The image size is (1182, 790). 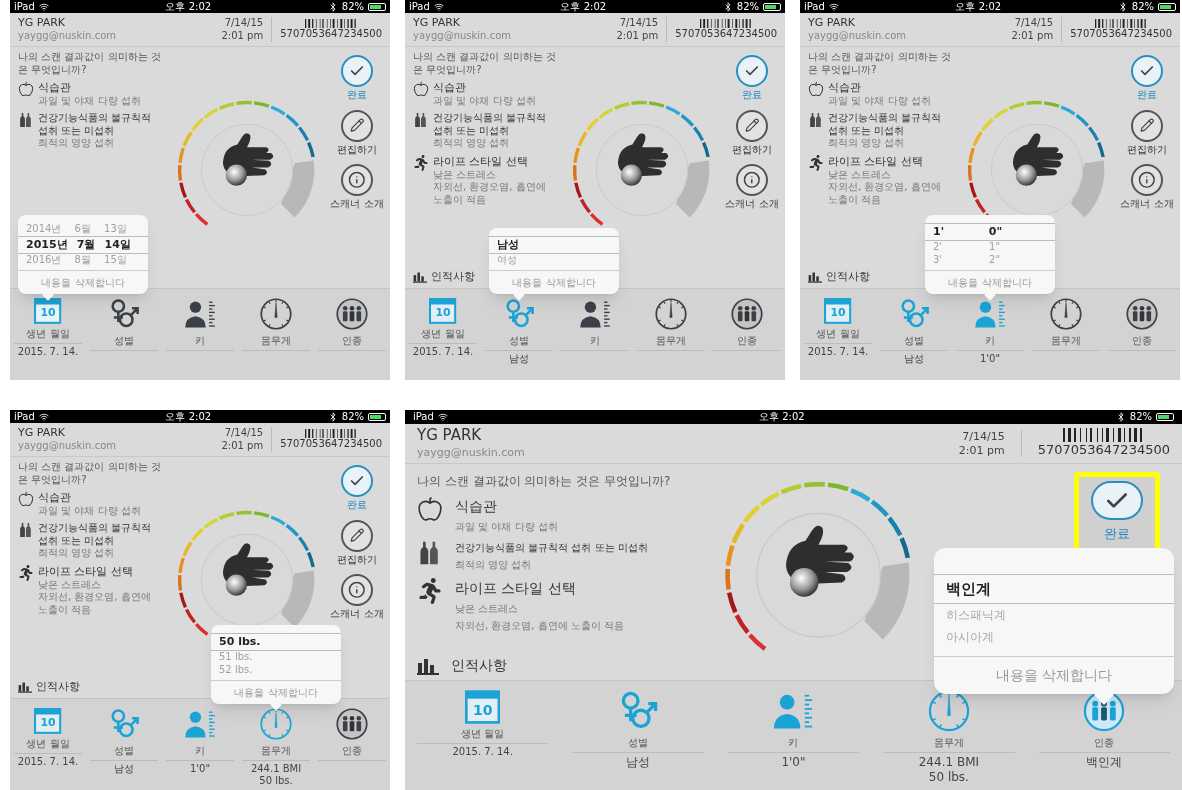 I want to click on picker-option: 3' 2", so click(x=990, y=259).